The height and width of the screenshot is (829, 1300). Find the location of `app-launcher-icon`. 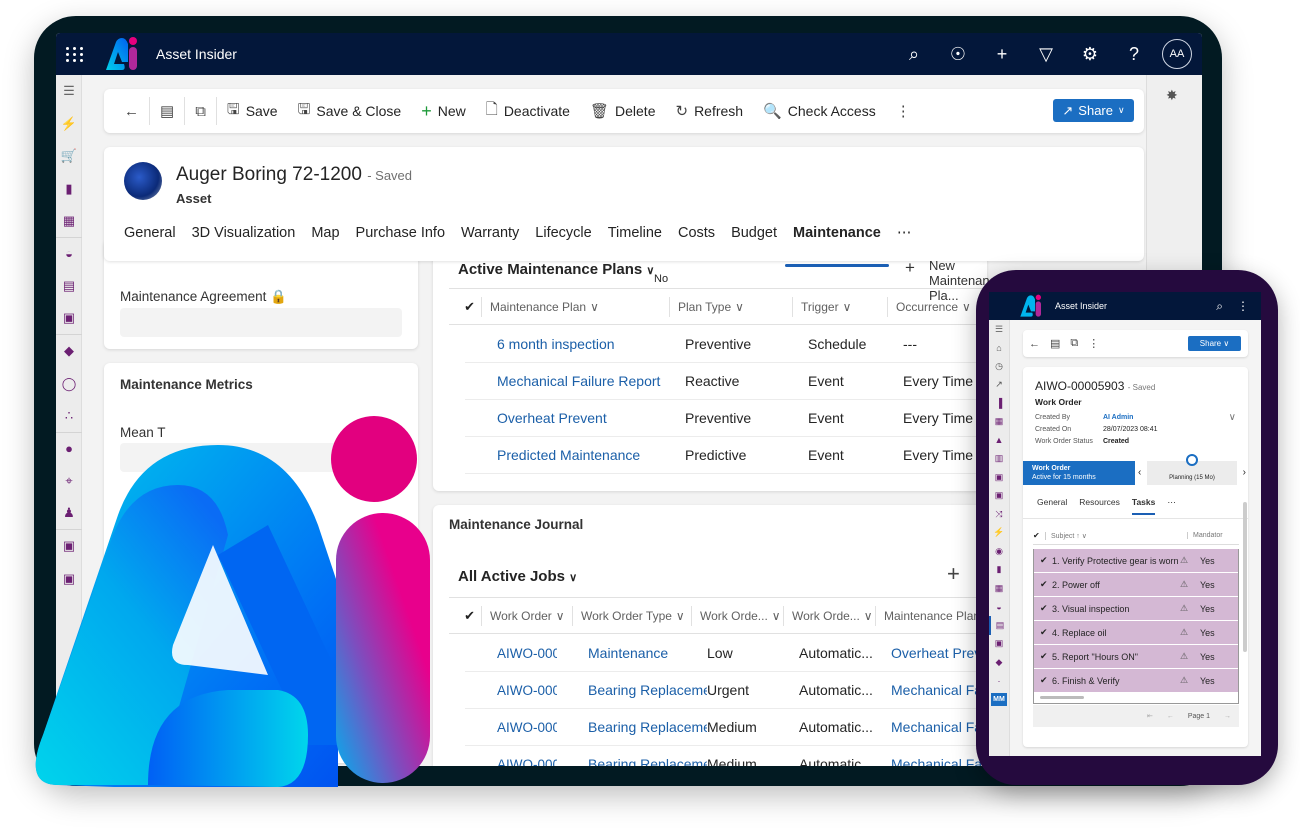

app-launcher-icon is located at coordinates (75, 54).